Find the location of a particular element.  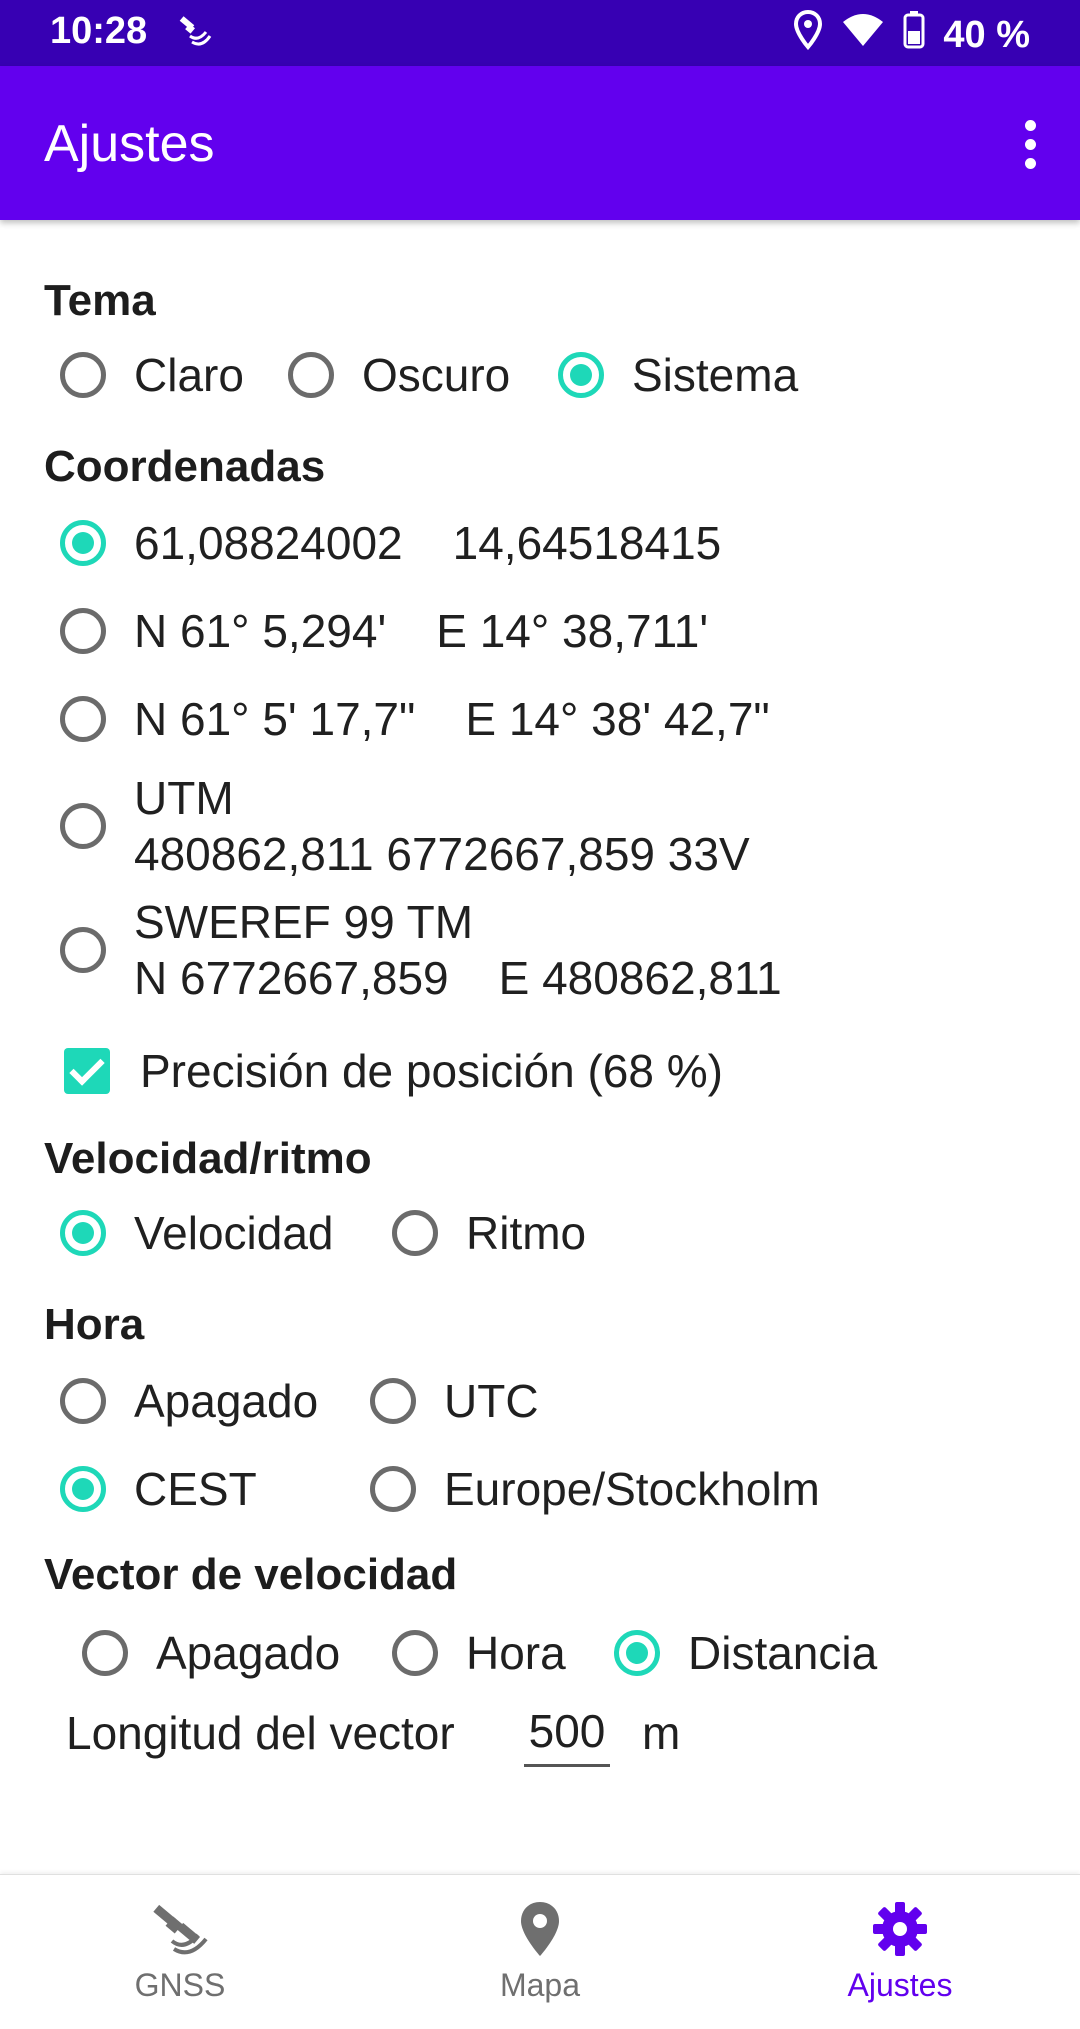

tema-option-claro: Claro is located at coordinates (152, 375).